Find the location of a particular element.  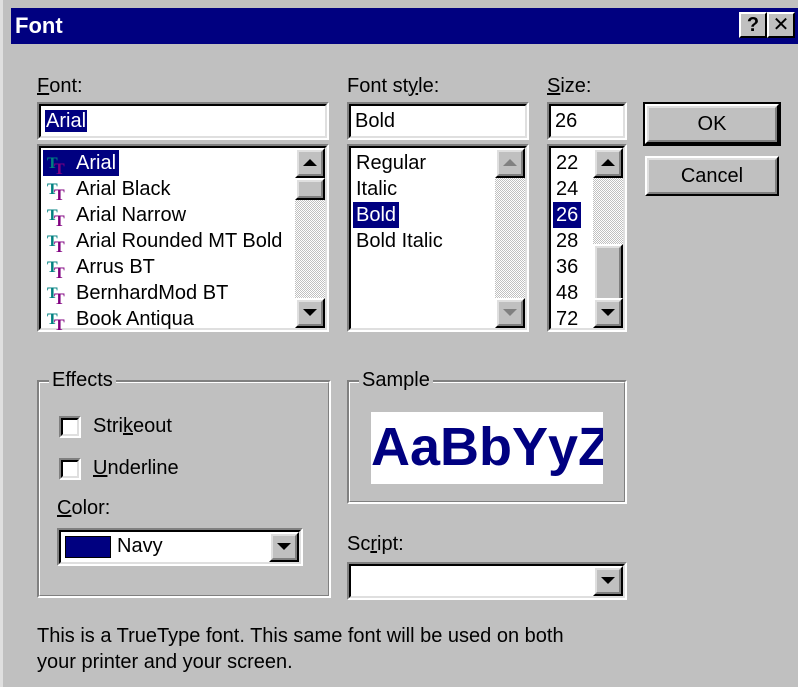

close-icon: ✕ is located at coordinates (781, 25).